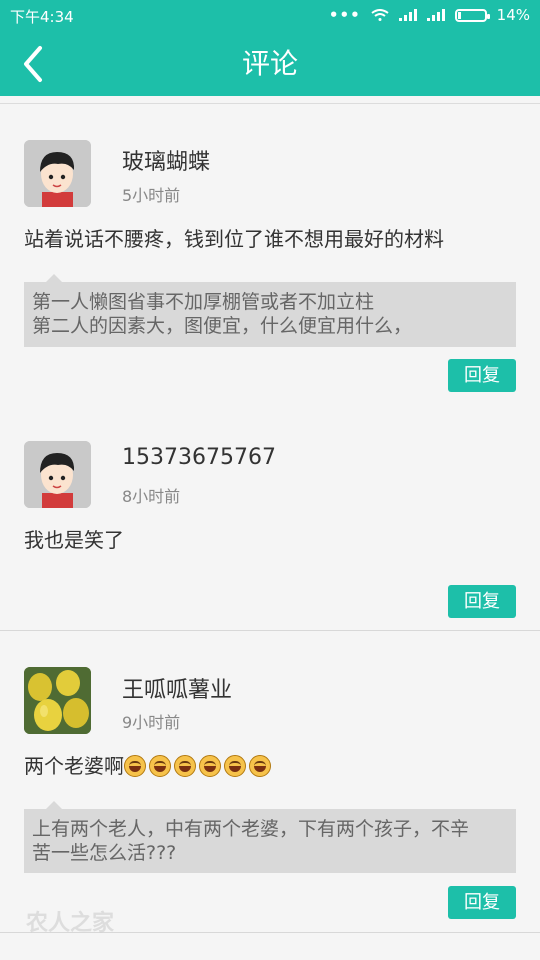 The width and height of the screenshot is (540, 960). I want to click on status-time: 下午4:34, so click(42, 17).